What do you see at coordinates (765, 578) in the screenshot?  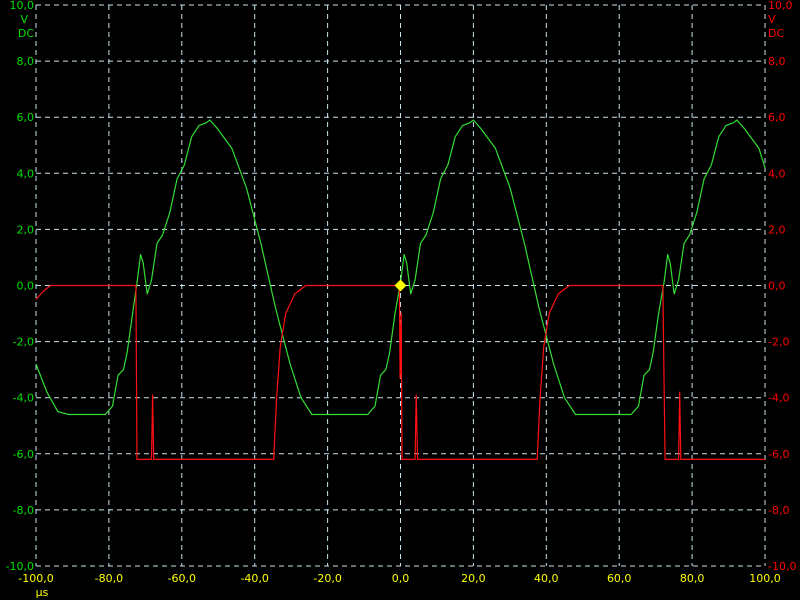 I see `x-tick-label: 100,0` at bounding box center [765, 578].